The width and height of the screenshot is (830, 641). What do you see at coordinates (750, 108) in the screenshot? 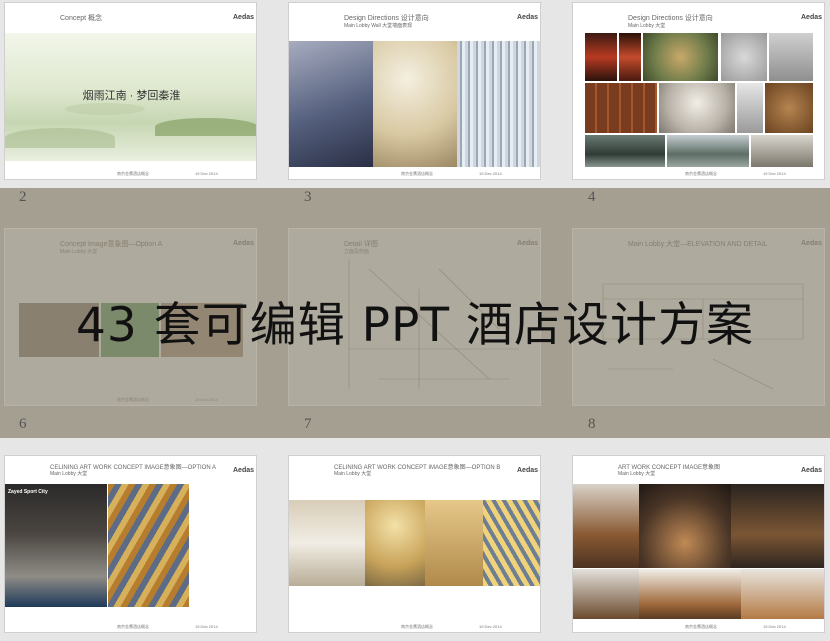
I see `white-sculpture-image` at bounding box center [750, 108].